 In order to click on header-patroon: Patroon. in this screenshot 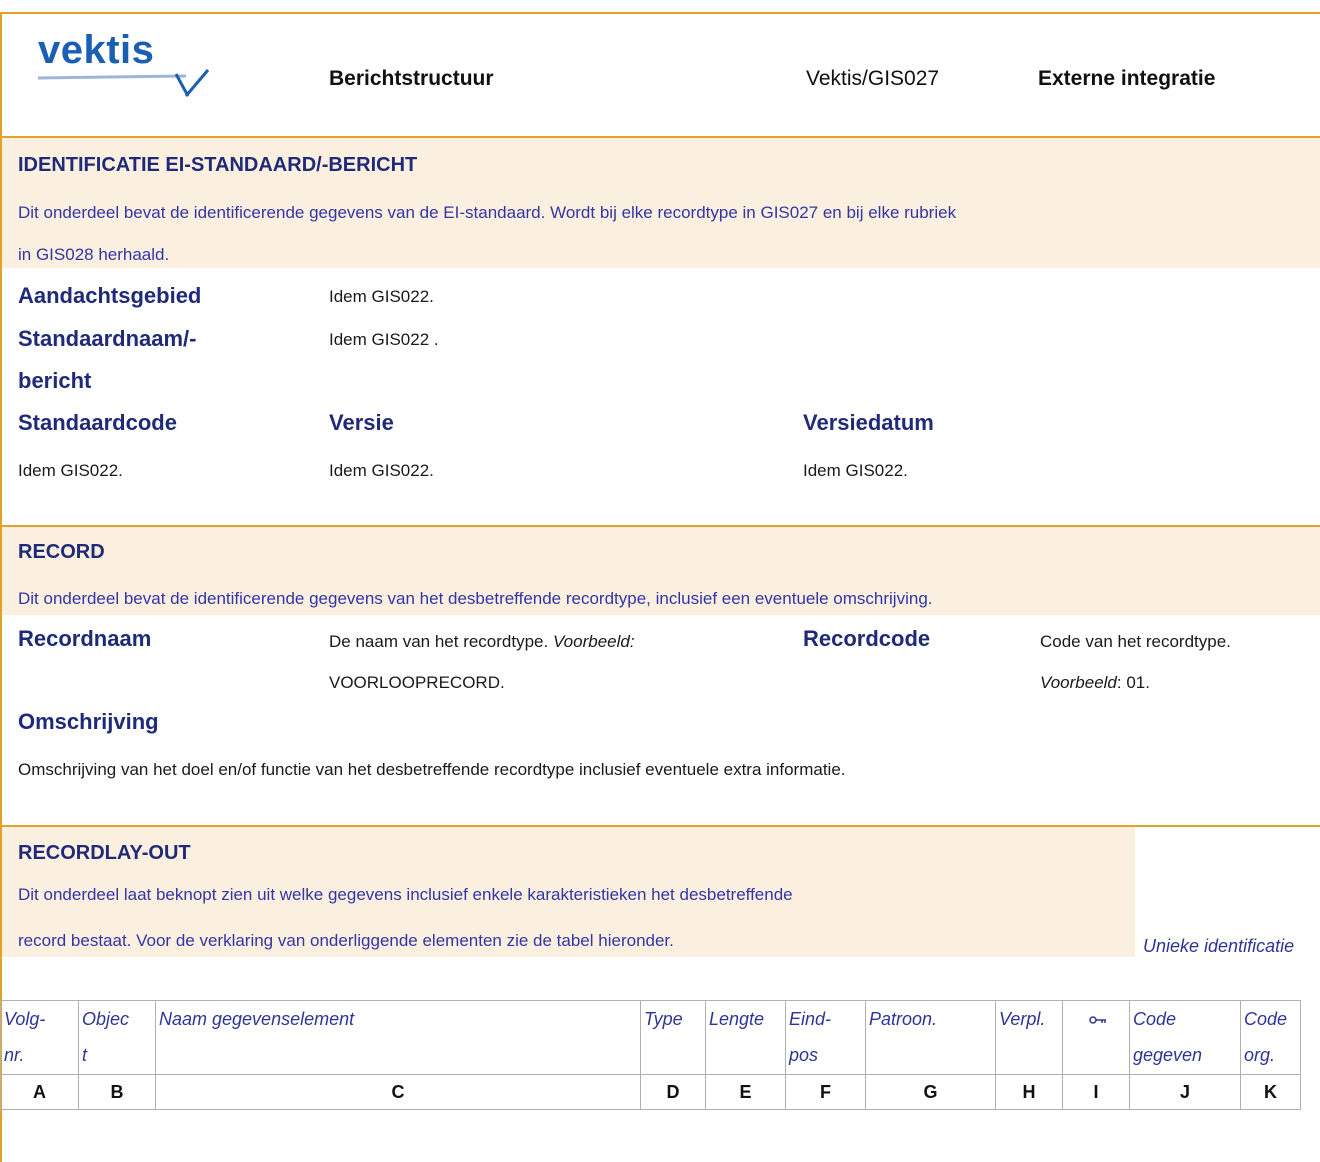, I will do `click(930, 1037)`.